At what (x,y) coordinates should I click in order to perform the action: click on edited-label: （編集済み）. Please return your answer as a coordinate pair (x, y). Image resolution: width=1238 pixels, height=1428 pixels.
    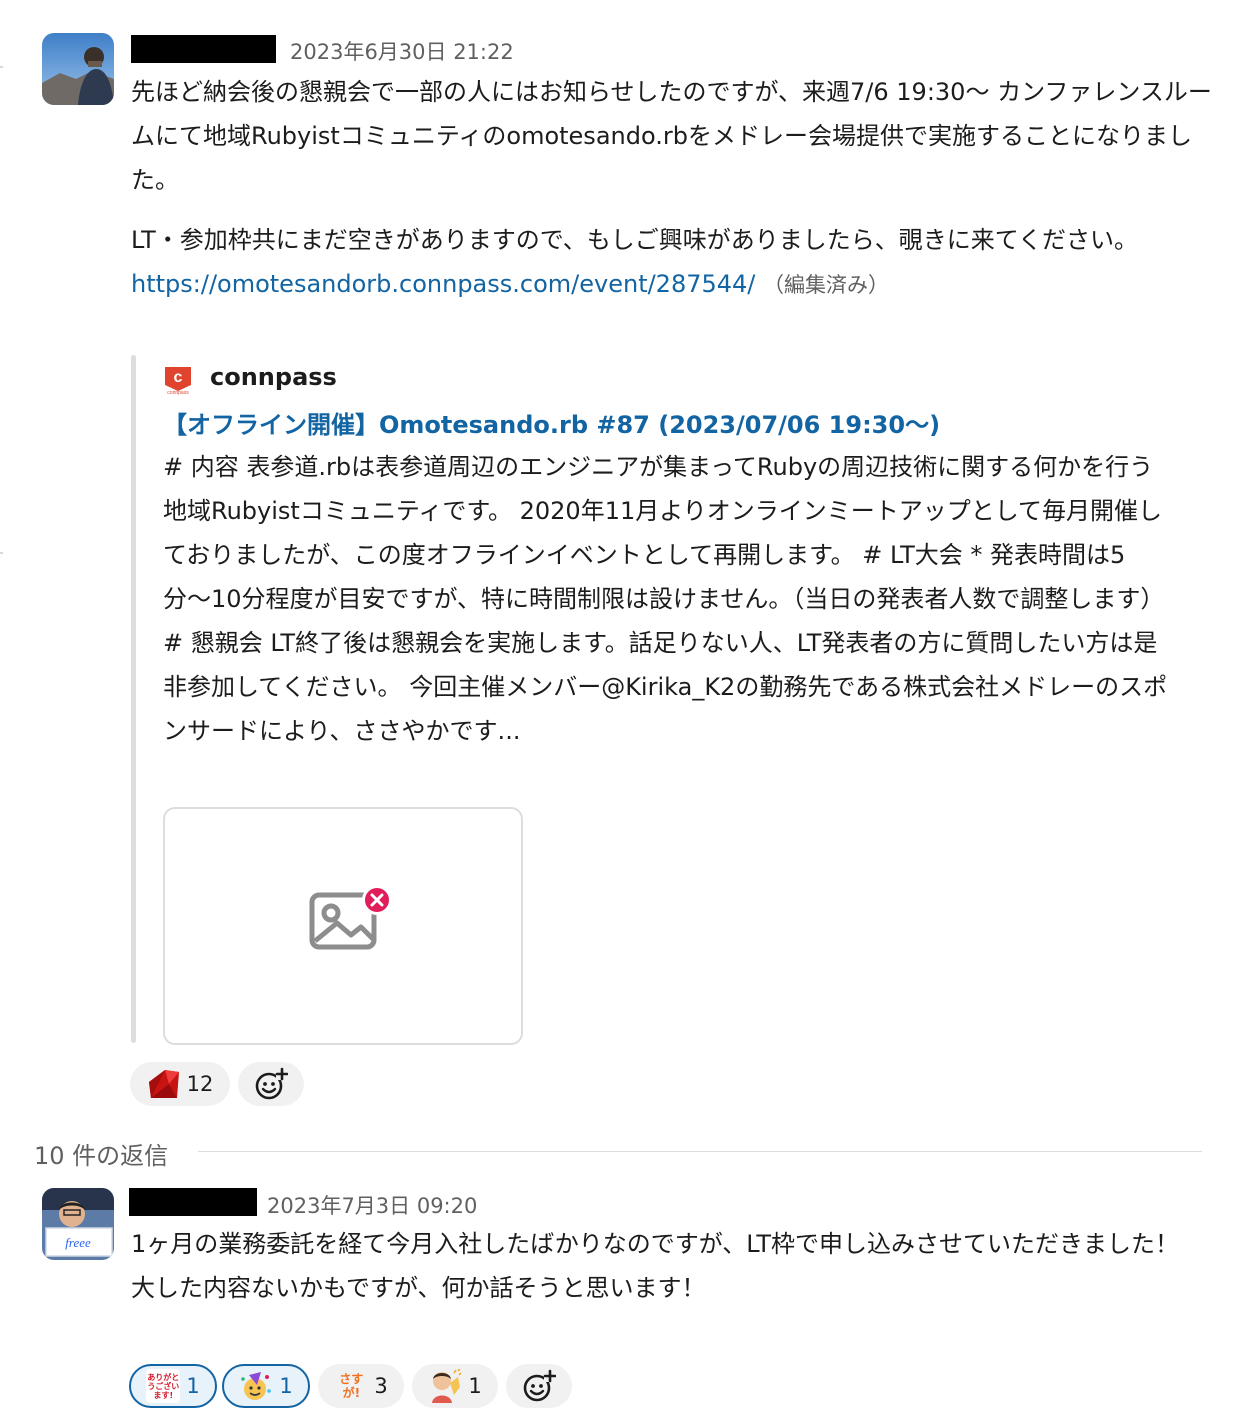
    Looking at the image, I should click on (826, 285).